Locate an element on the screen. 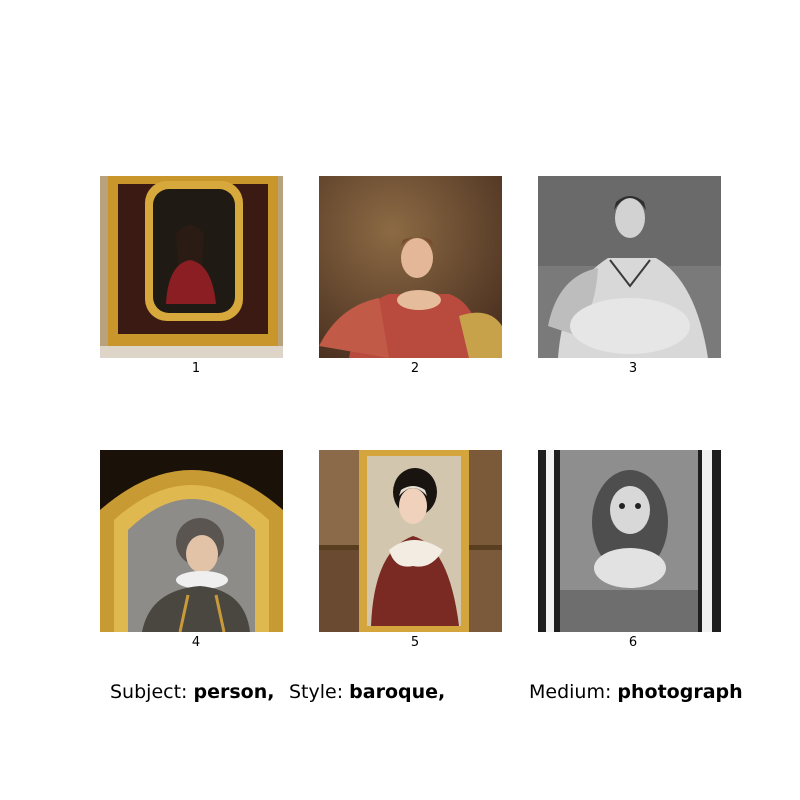 Image resolution: width=800 pixels, height=800 pixels. man-with-ruff-in-arched-frame-icon is located at coordinates (191, 541).